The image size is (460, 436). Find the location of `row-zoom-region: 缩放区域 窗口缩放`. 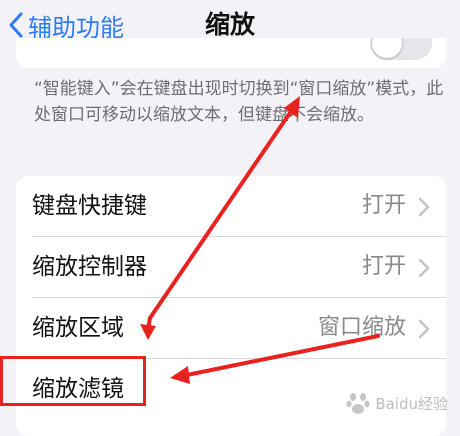

row-zoom-region: 缩放区域 窗口缩放 is located at coordinates (231, 328).